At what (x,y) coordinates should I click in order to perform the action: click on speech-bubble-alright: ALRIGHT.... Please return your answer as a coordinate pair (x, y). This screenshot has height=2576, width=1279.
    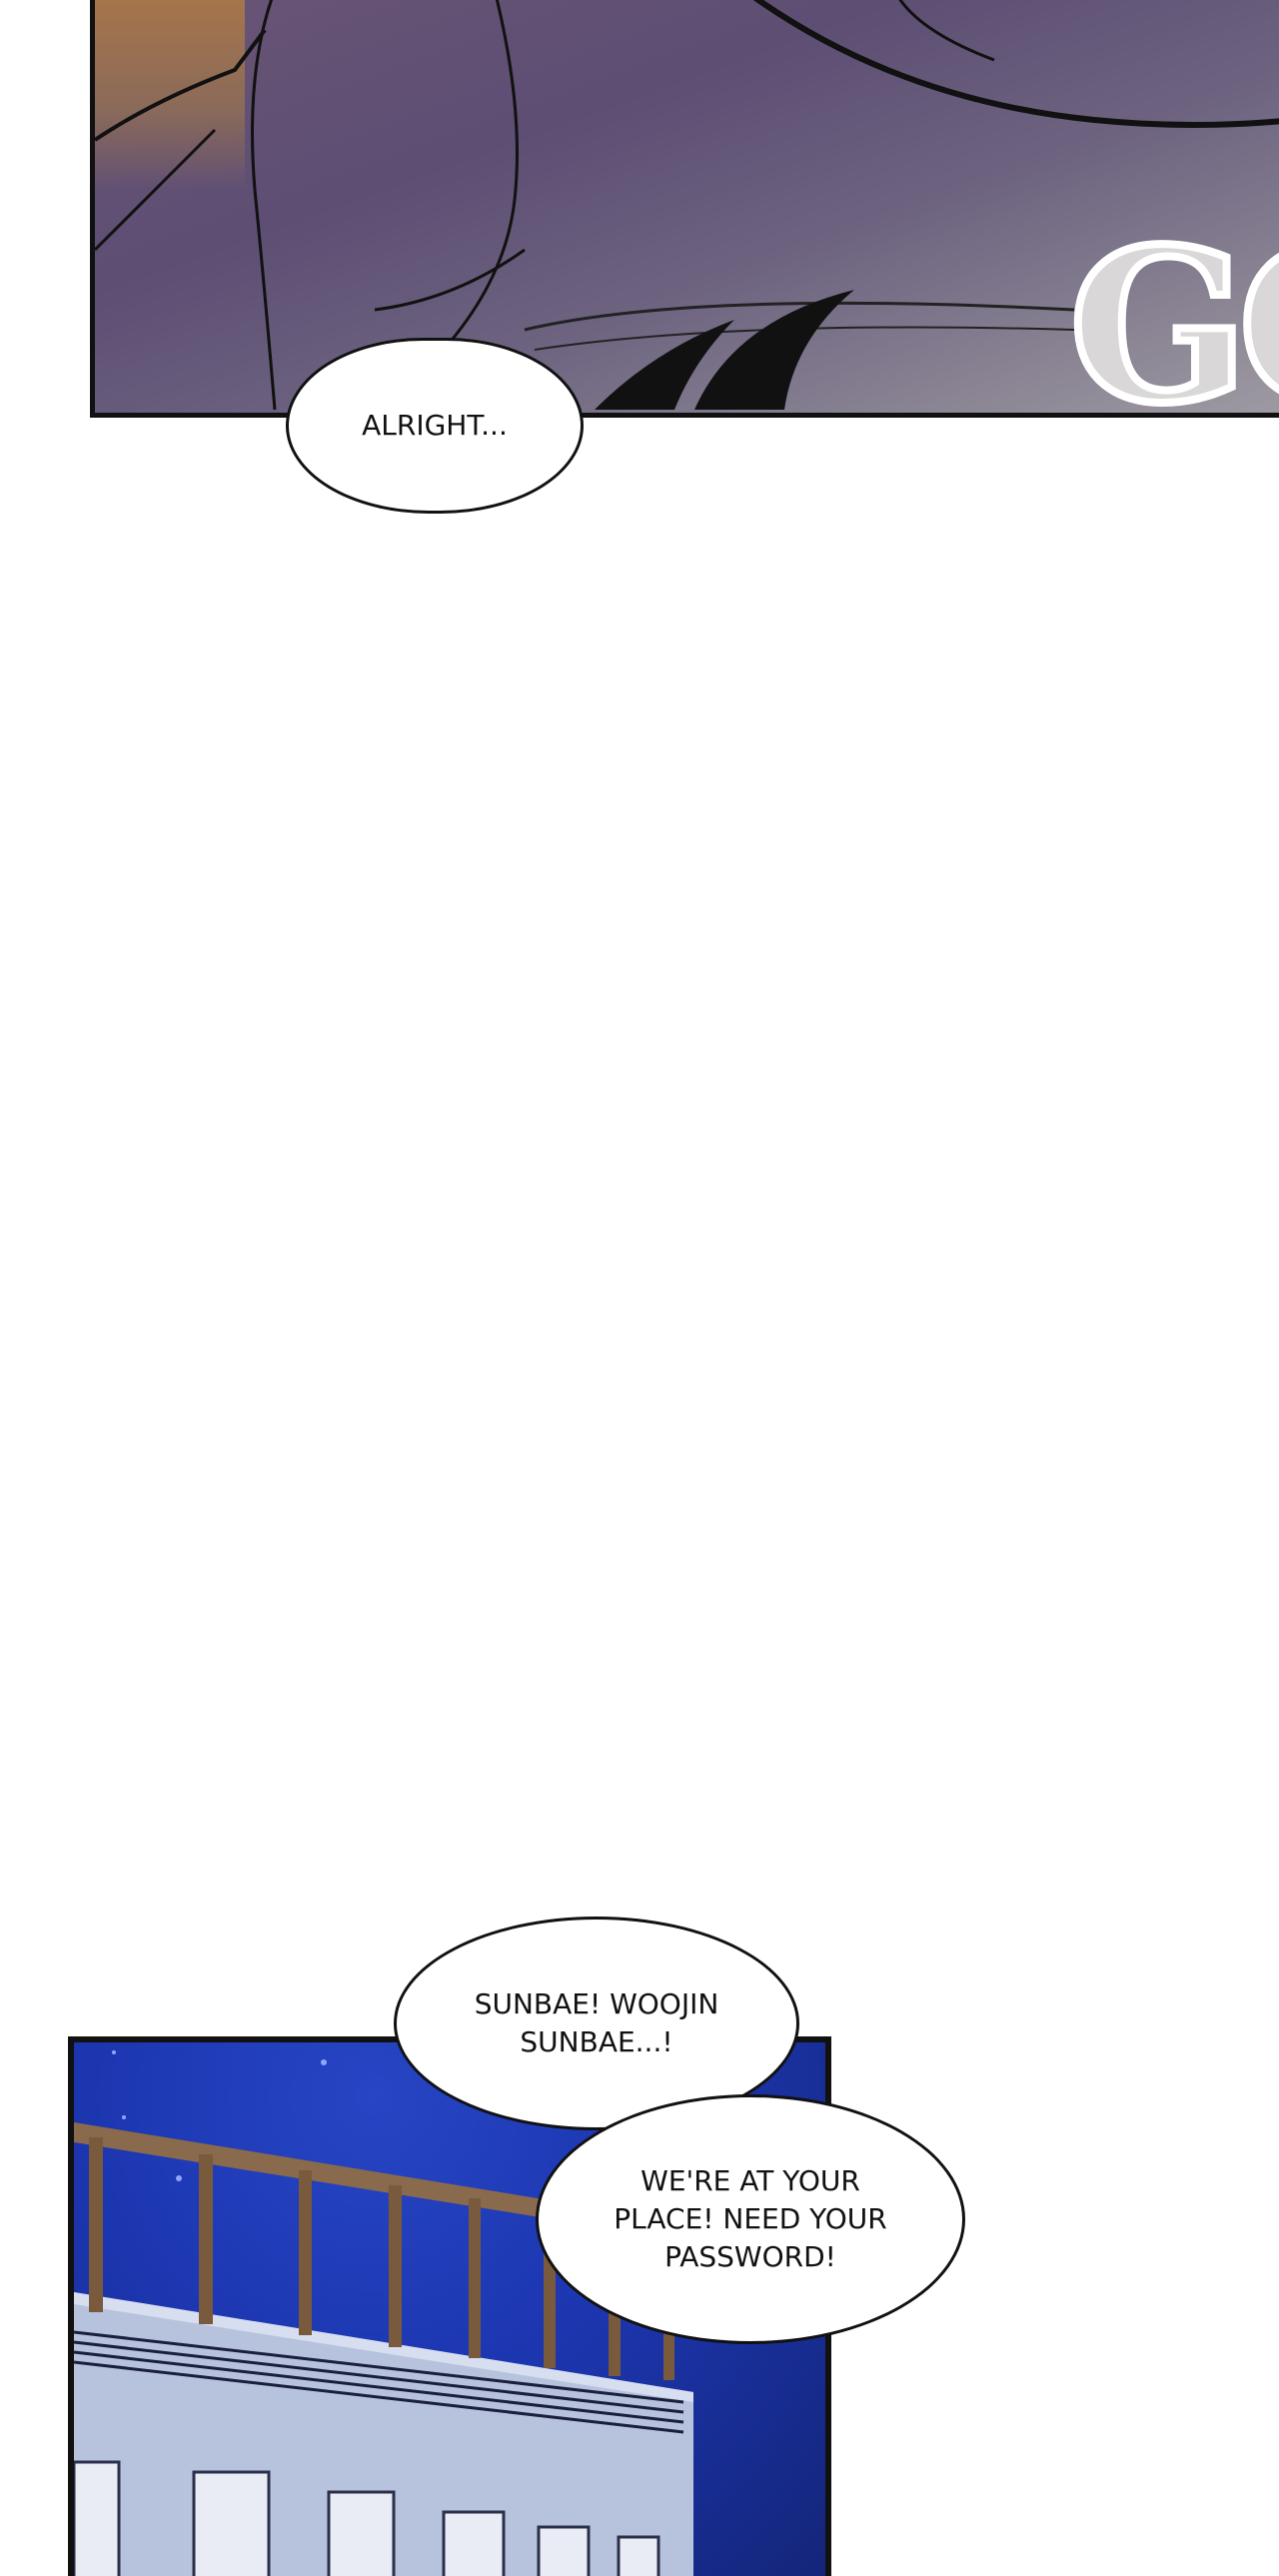
    Looking at the image, I should click on (435, 426).